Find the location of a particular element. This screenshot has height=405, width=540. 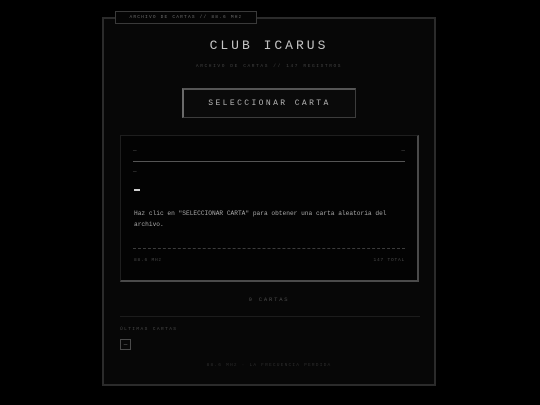

card-total: 147 TOTAL is located at coordinates (389, 260).